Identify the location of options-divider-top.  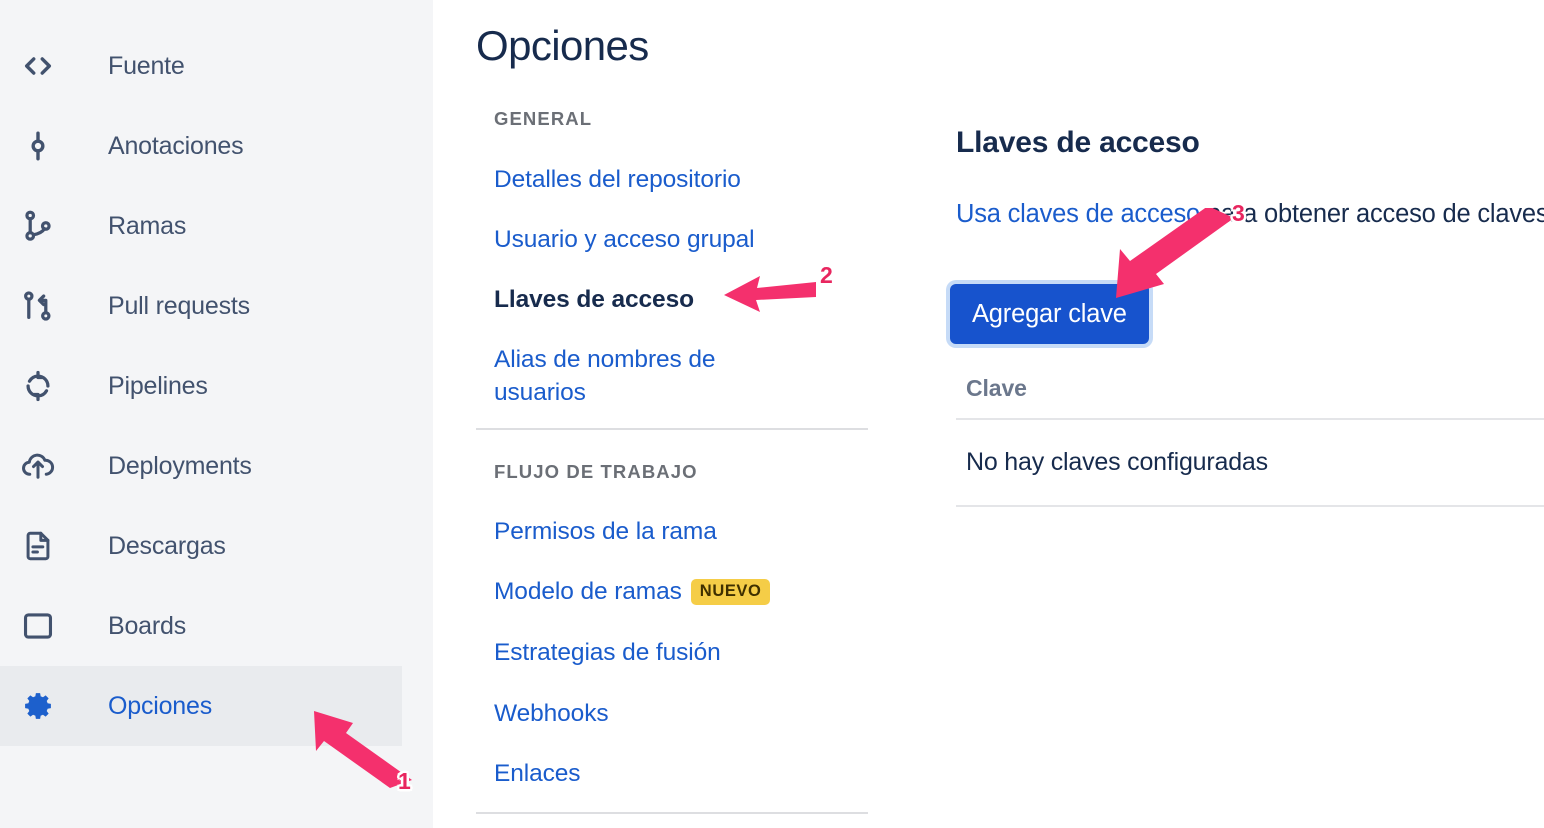
(672, 429).